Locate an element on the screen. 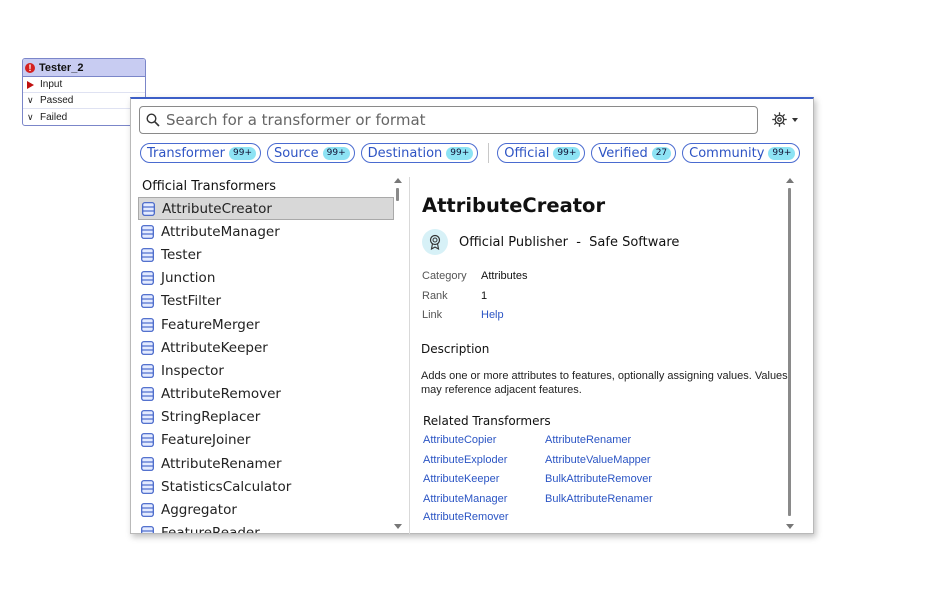 This screenshot has width=939, height=616. list-item: Aggregator is located at coordinates (266, 509).